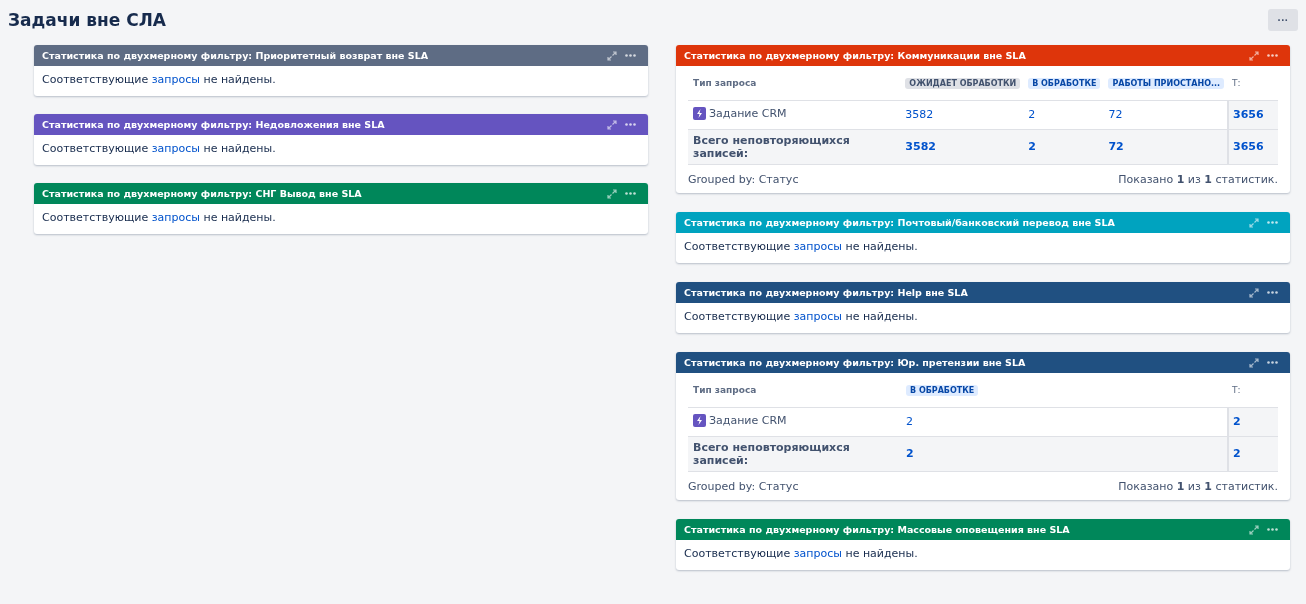  I want to click on gadget-title: Статистика по двухмерному фильтру: Help вне SLA, so click(826, 292).